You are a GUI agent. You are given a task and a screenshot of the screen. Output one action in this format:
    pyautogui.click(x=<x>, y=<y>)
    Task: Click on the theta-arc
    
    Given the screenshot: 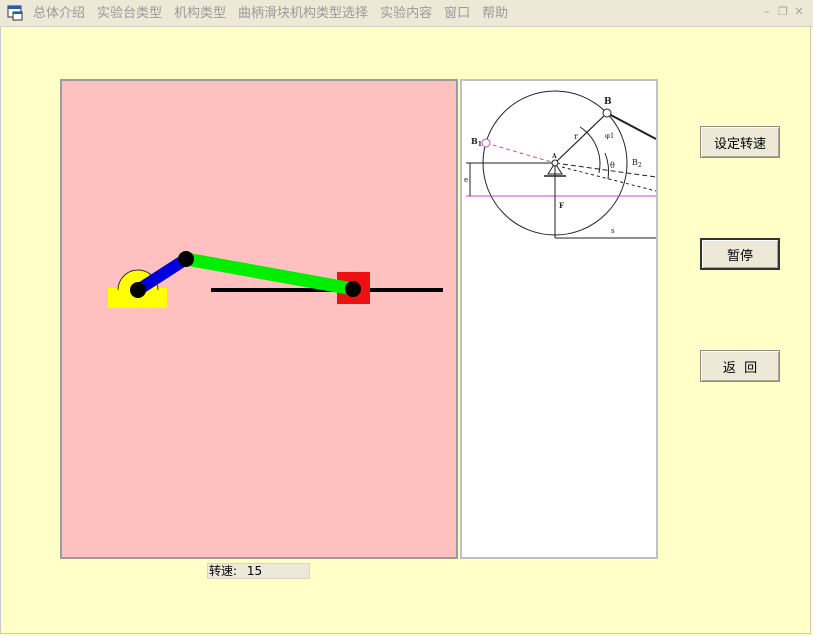 What is the action you would take?
    pyautogui.click(x=607, y=166)
    